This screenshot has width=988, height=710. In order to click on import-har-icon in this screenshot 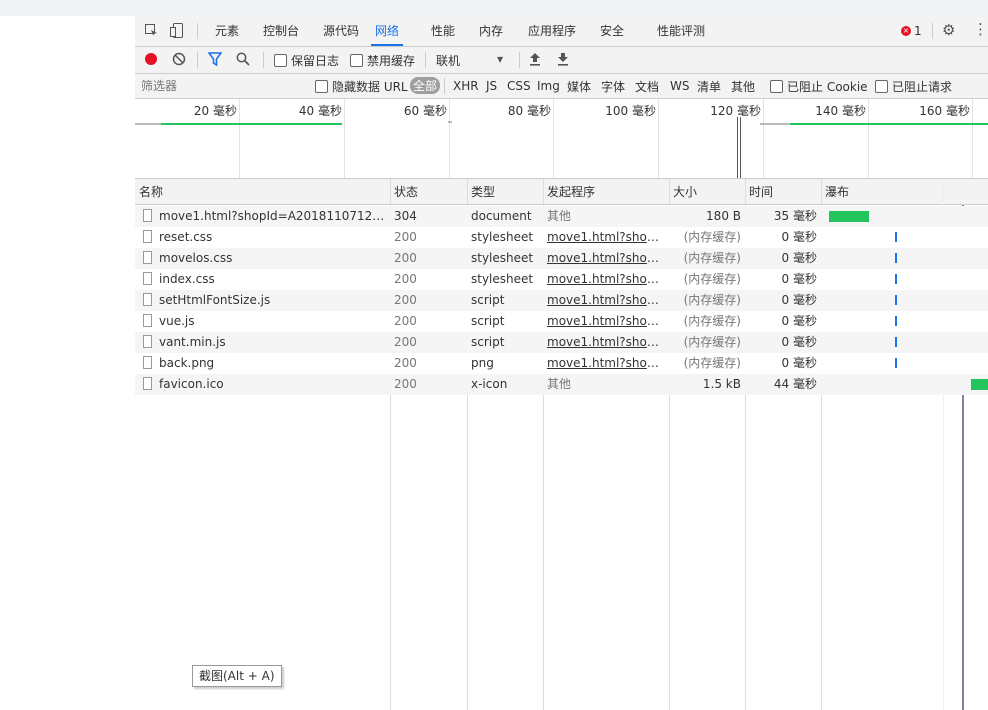, I will do `click(535, 59)`.